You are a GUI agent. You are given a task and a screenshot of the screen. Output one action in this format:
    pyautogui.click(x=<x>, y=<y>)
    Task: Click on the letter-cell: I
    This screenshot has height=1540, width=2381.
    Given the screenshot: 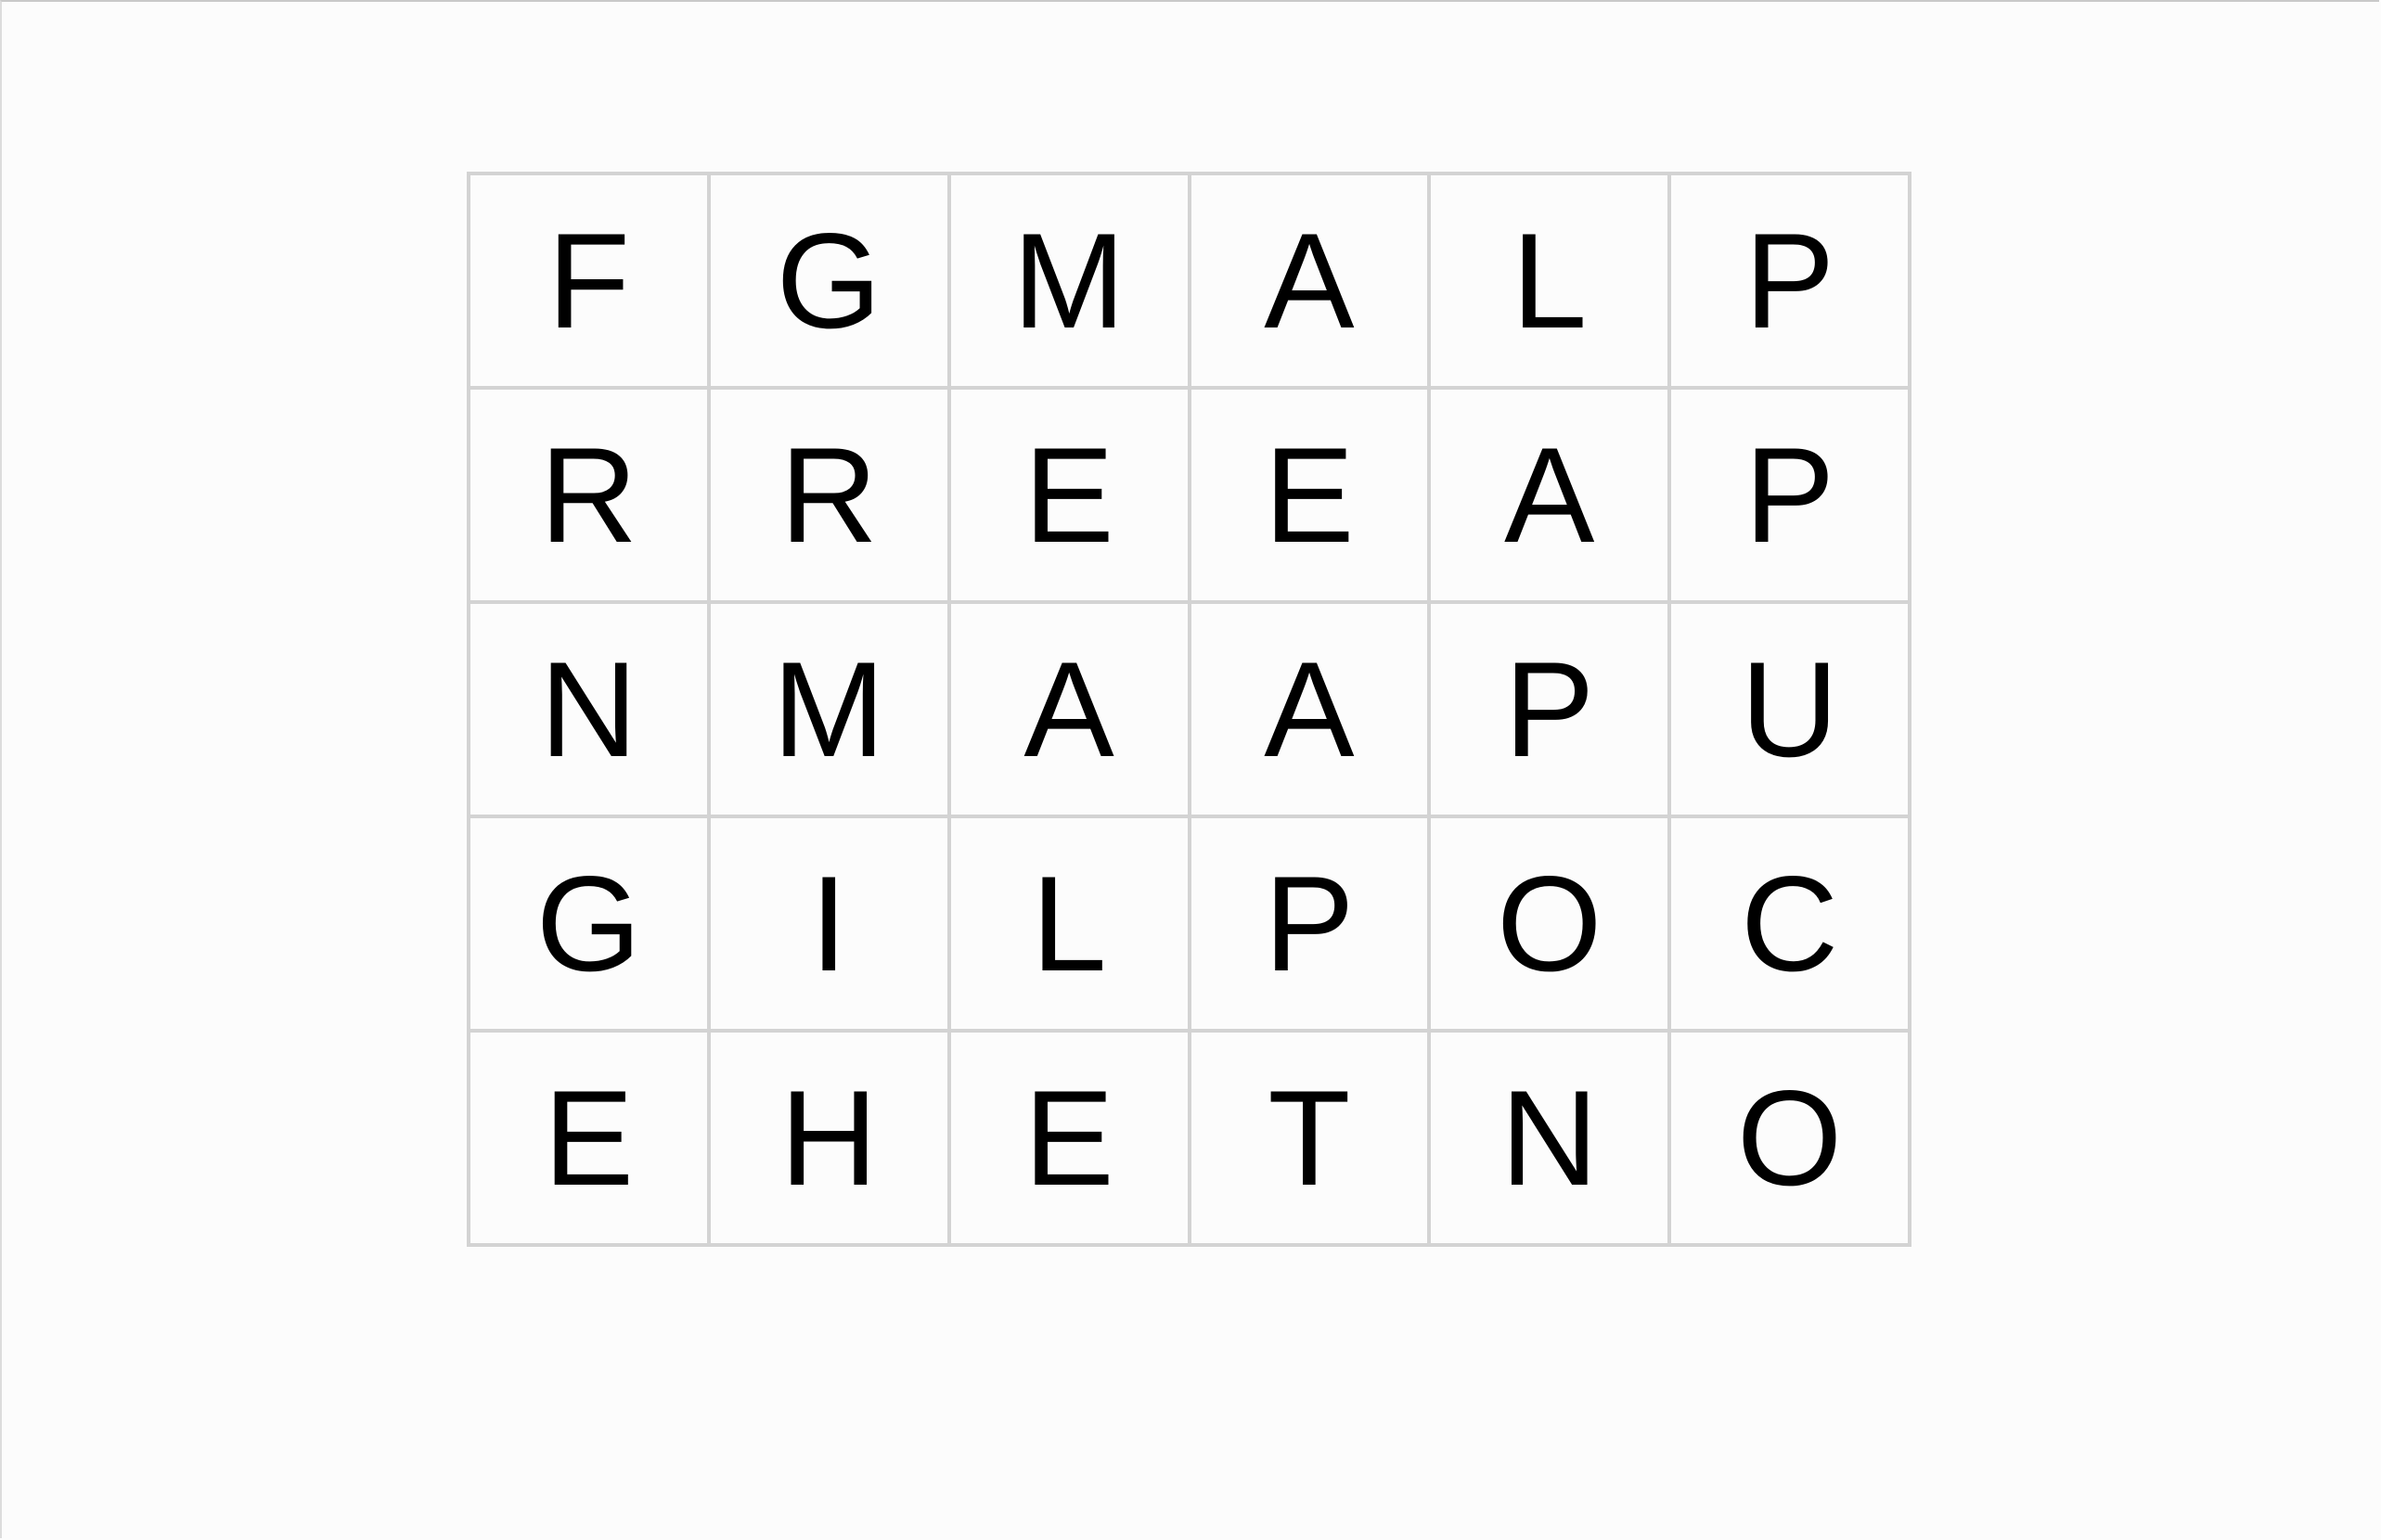 What is the action you would take?
    pyautogui.click(x=830, y=925)
    